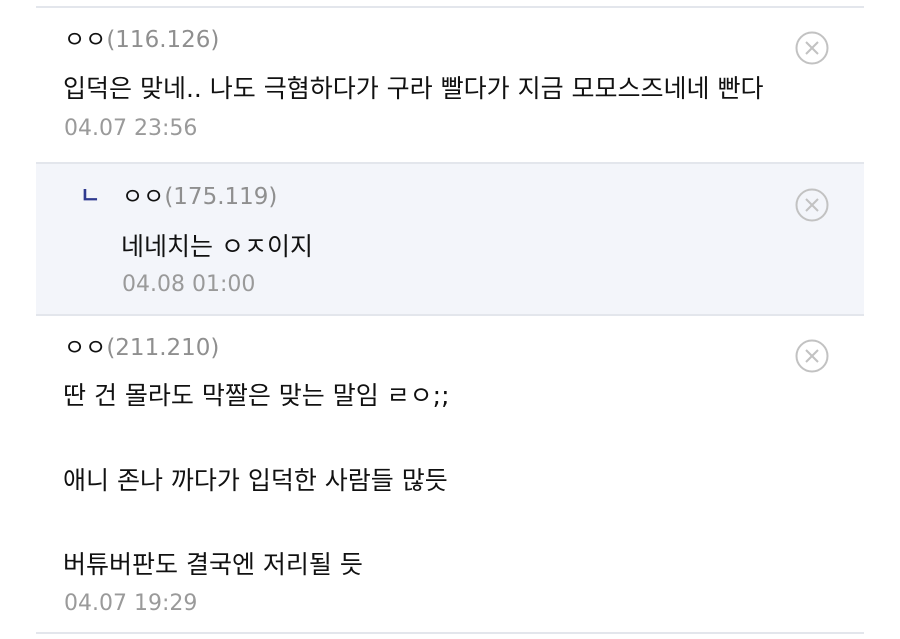 The height and width of the screenshot is (639, 900). I want to click on reply-indicator: ㄴ, so click(90, 196).